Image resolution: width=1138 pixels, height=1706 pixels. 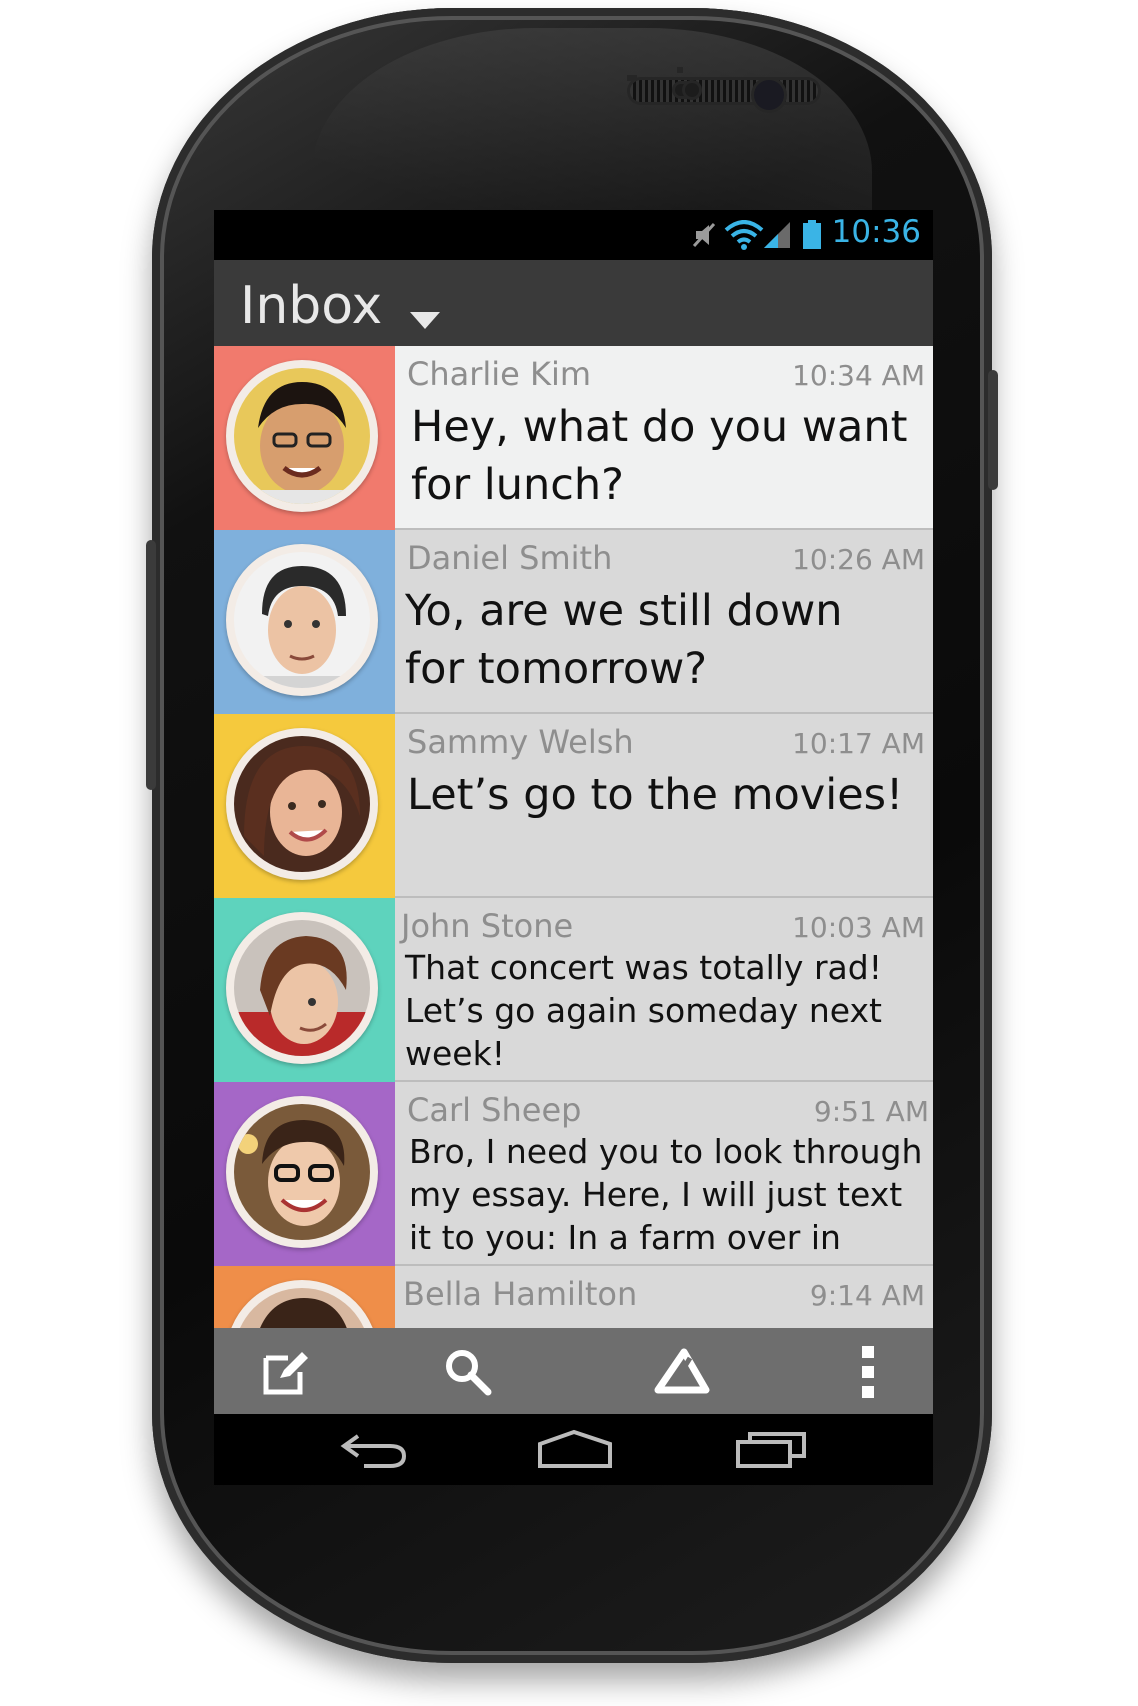 I want to click on recent-apps-icon, so click(x=773, y=1448).